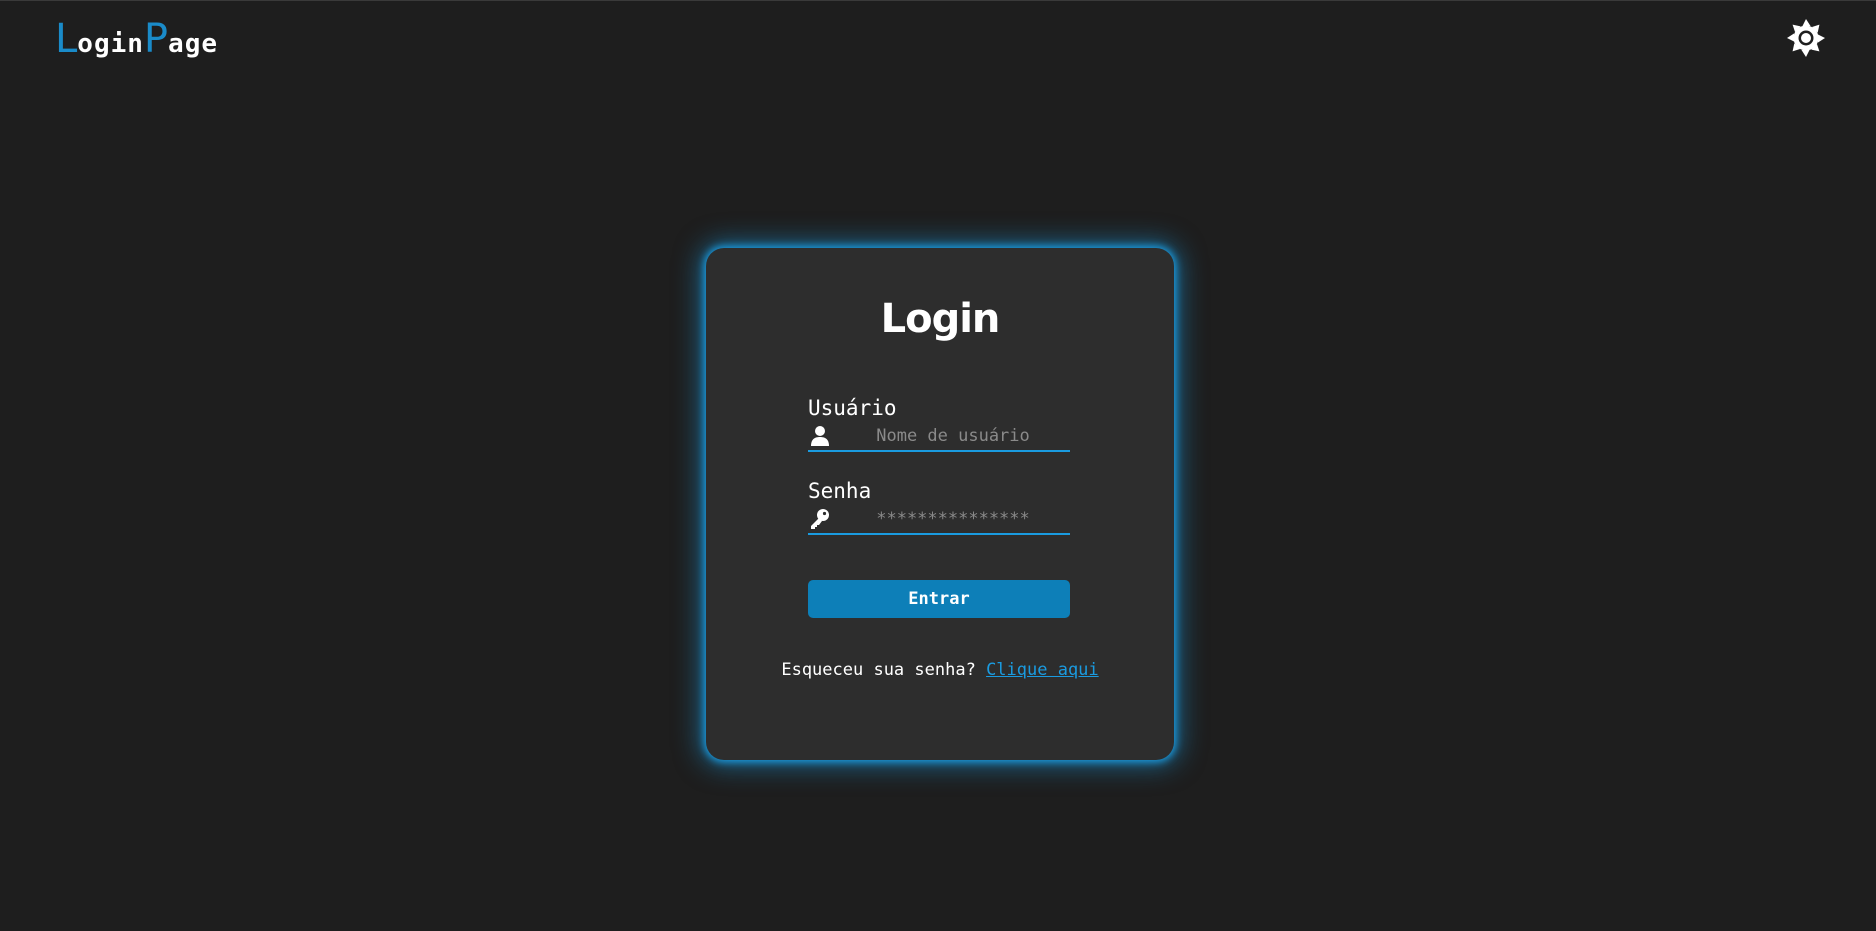  What do you see at coordinates (66, 39) in the screenshot?
I see `logo-initial-l: L` at bounding box center [66, 39].